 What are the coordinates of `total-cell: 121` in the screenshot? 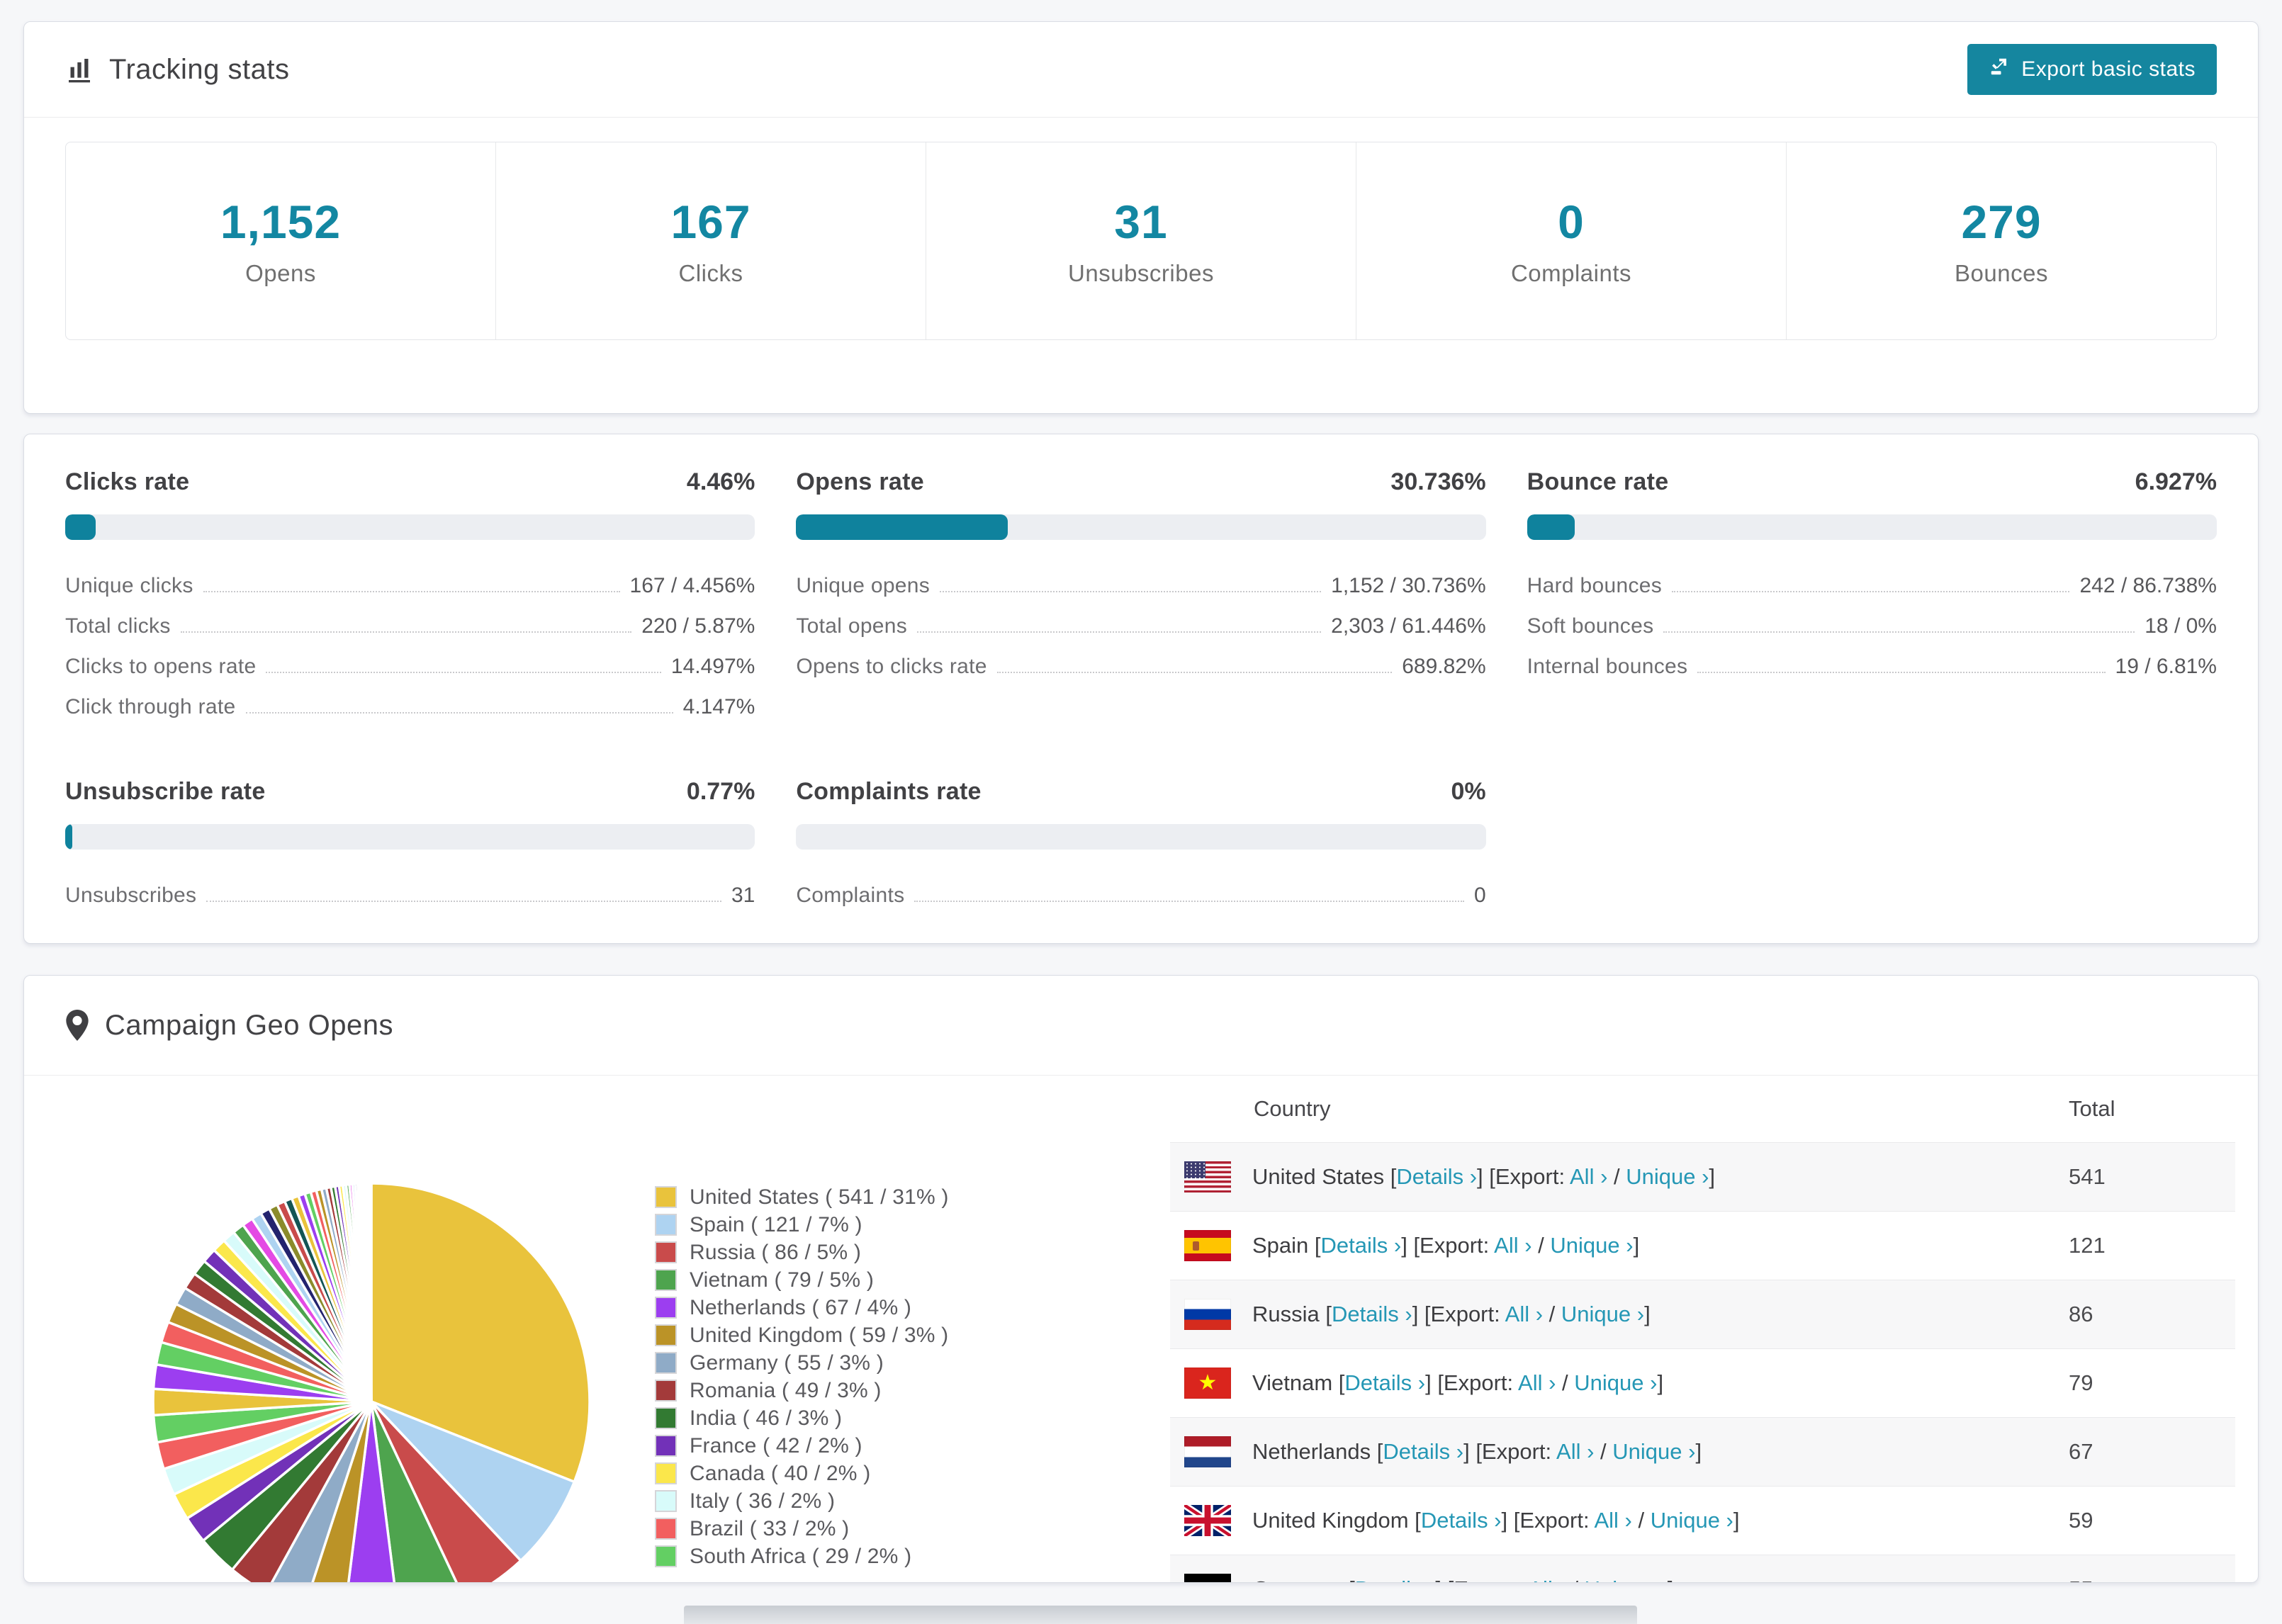 It's located at (2087, 1246).